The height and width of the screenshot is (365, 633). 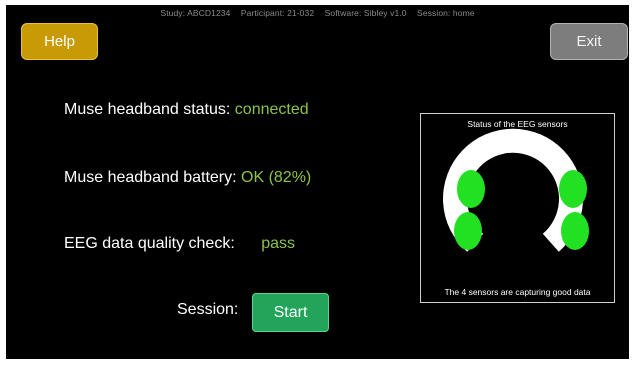 What do you see at coordinates (446, 13) in the screenshot?
I see `session-location: Session: home` at bounding box center [446, 13].